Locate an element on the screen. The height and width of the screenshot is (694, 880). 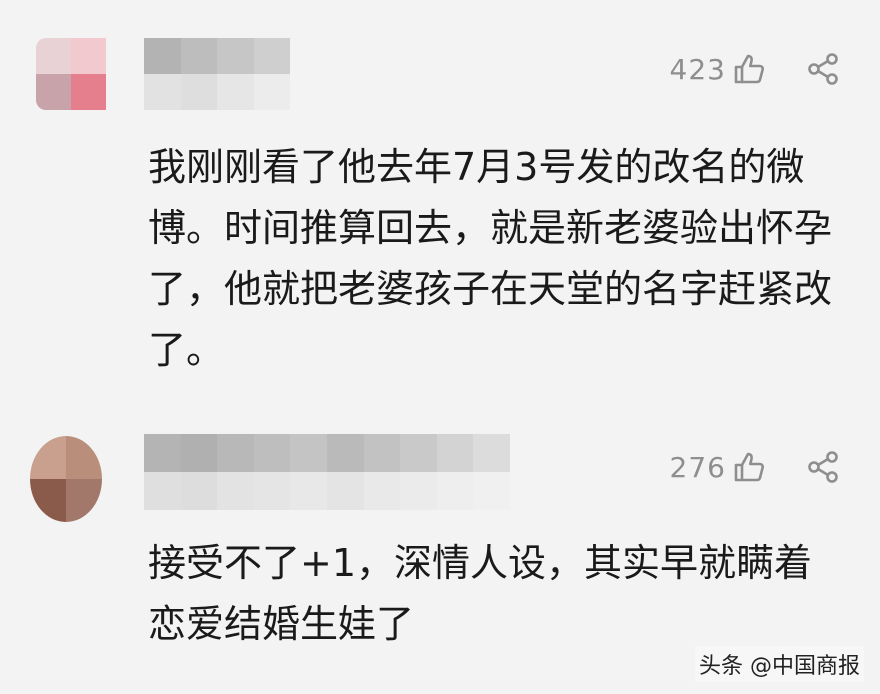
like-count: 423 is located at coordinates (697, 69).